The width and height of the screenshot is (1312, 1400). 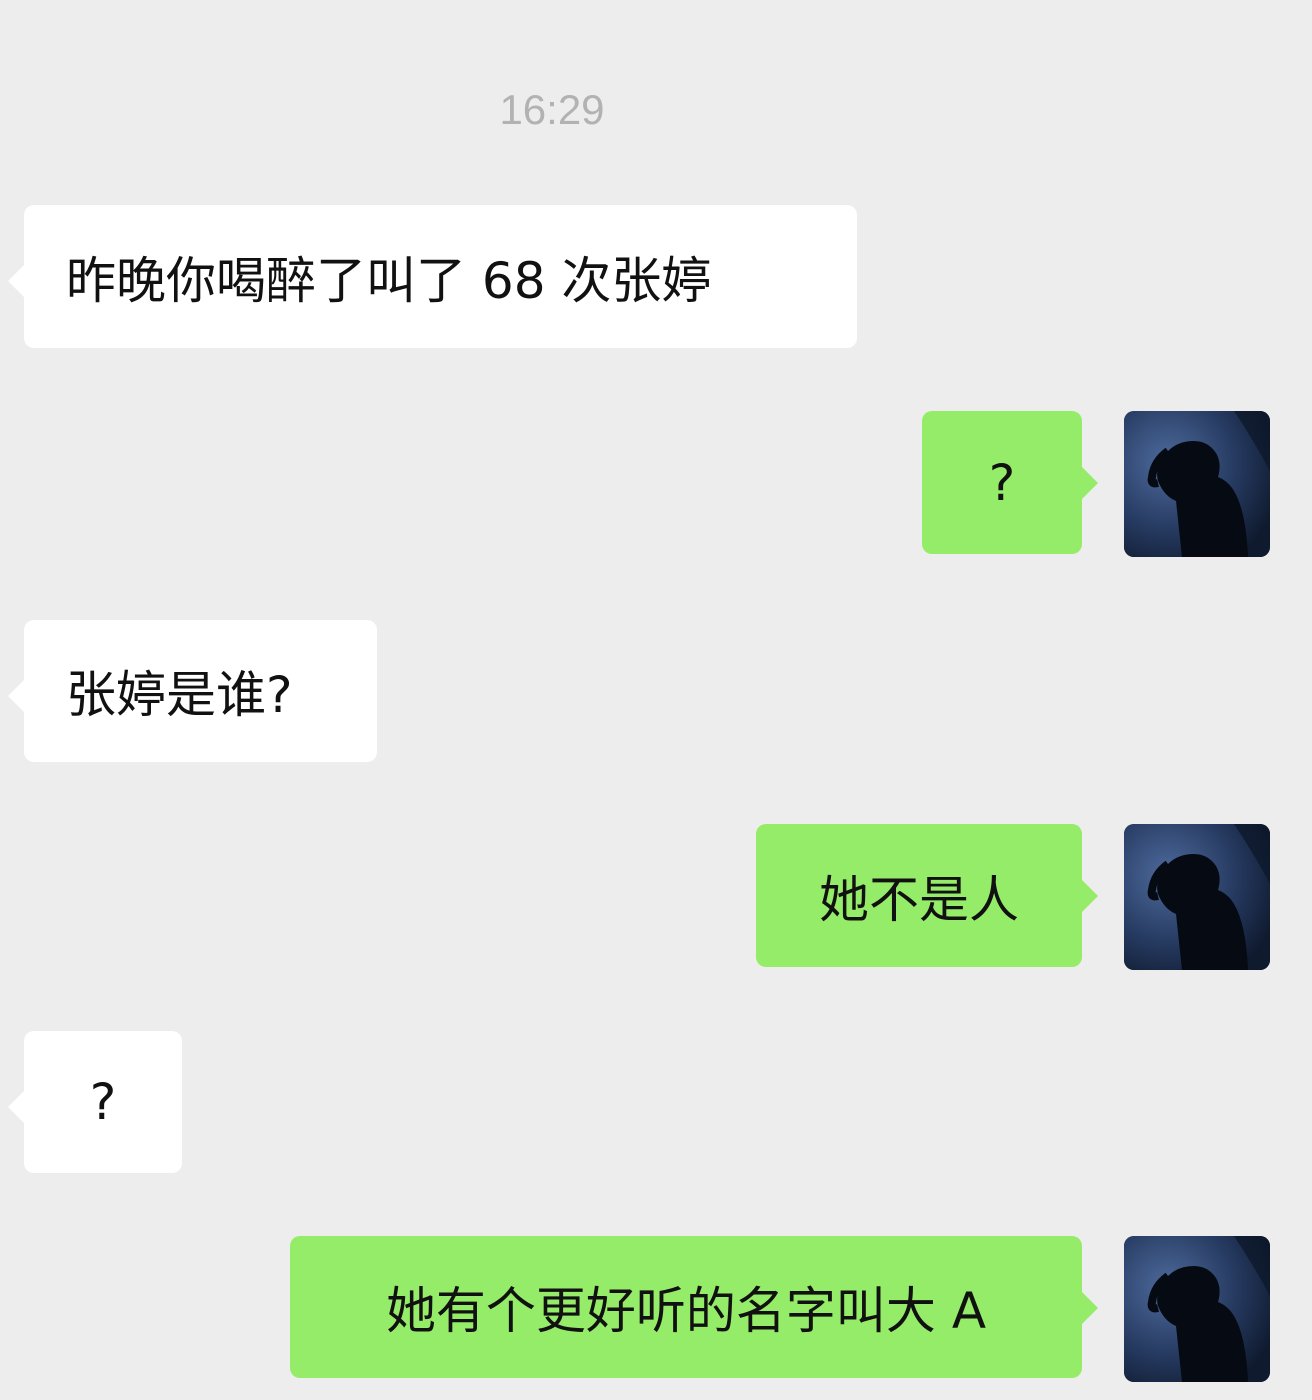 I want to click on outgoing-message-bubble: 她不是人, so click(x=927, y=895).